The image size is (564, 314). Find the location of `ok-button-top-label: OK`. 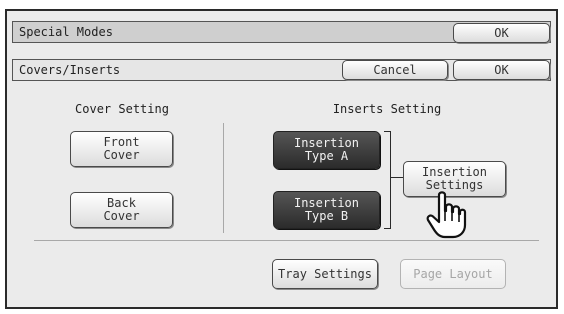

ok-button-top-label: OK is located at coordinates (501, 32).